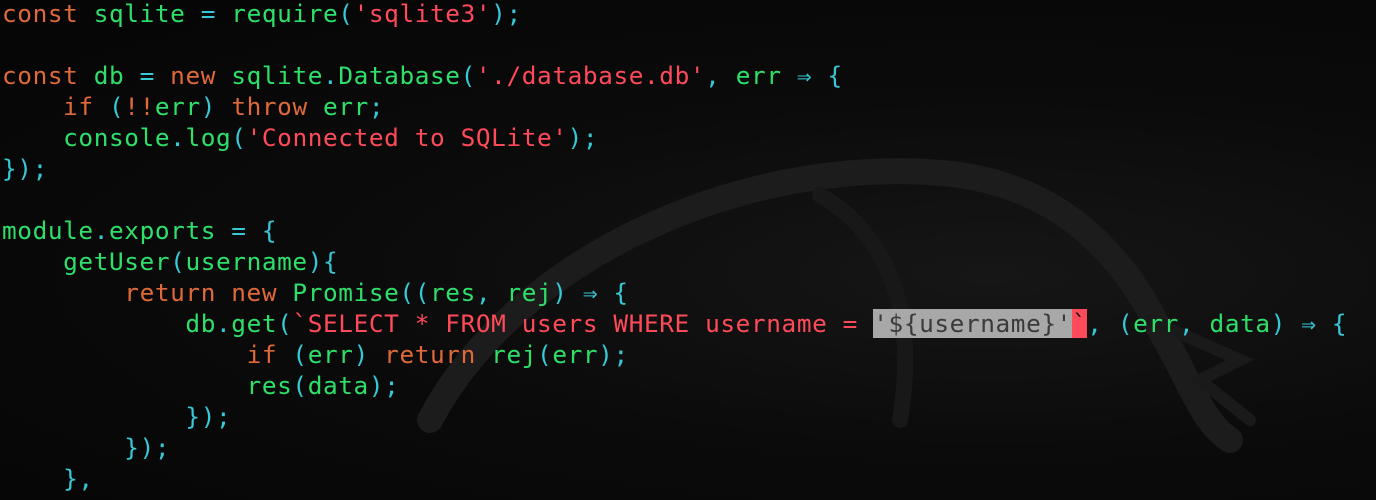 The width and height of the screenshot is (1376, 500). I want to click on selected-text: '${username}', so click(972, 323).